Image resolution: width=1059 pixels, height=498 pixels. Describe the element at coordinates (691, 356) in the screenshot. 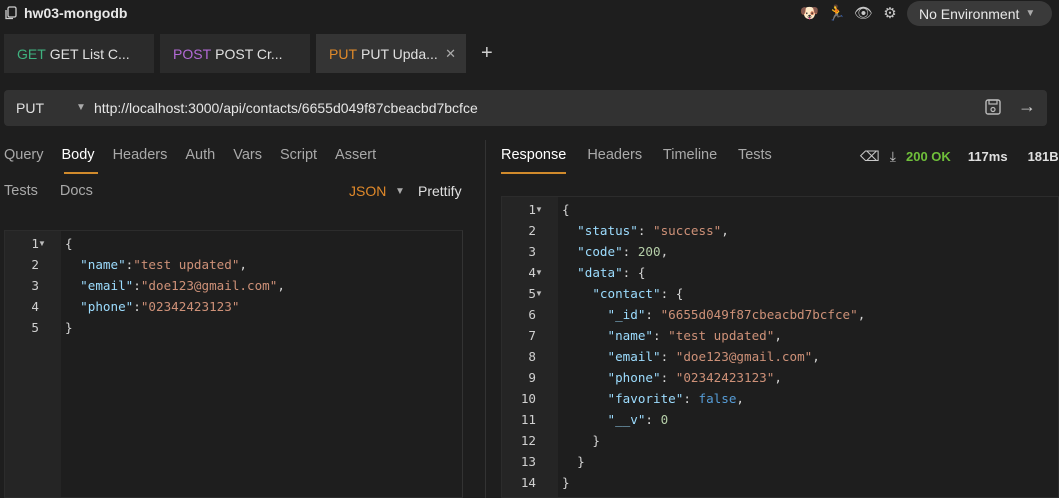

I see `code-line: "email": "doe123@gmail.com",` at that location.